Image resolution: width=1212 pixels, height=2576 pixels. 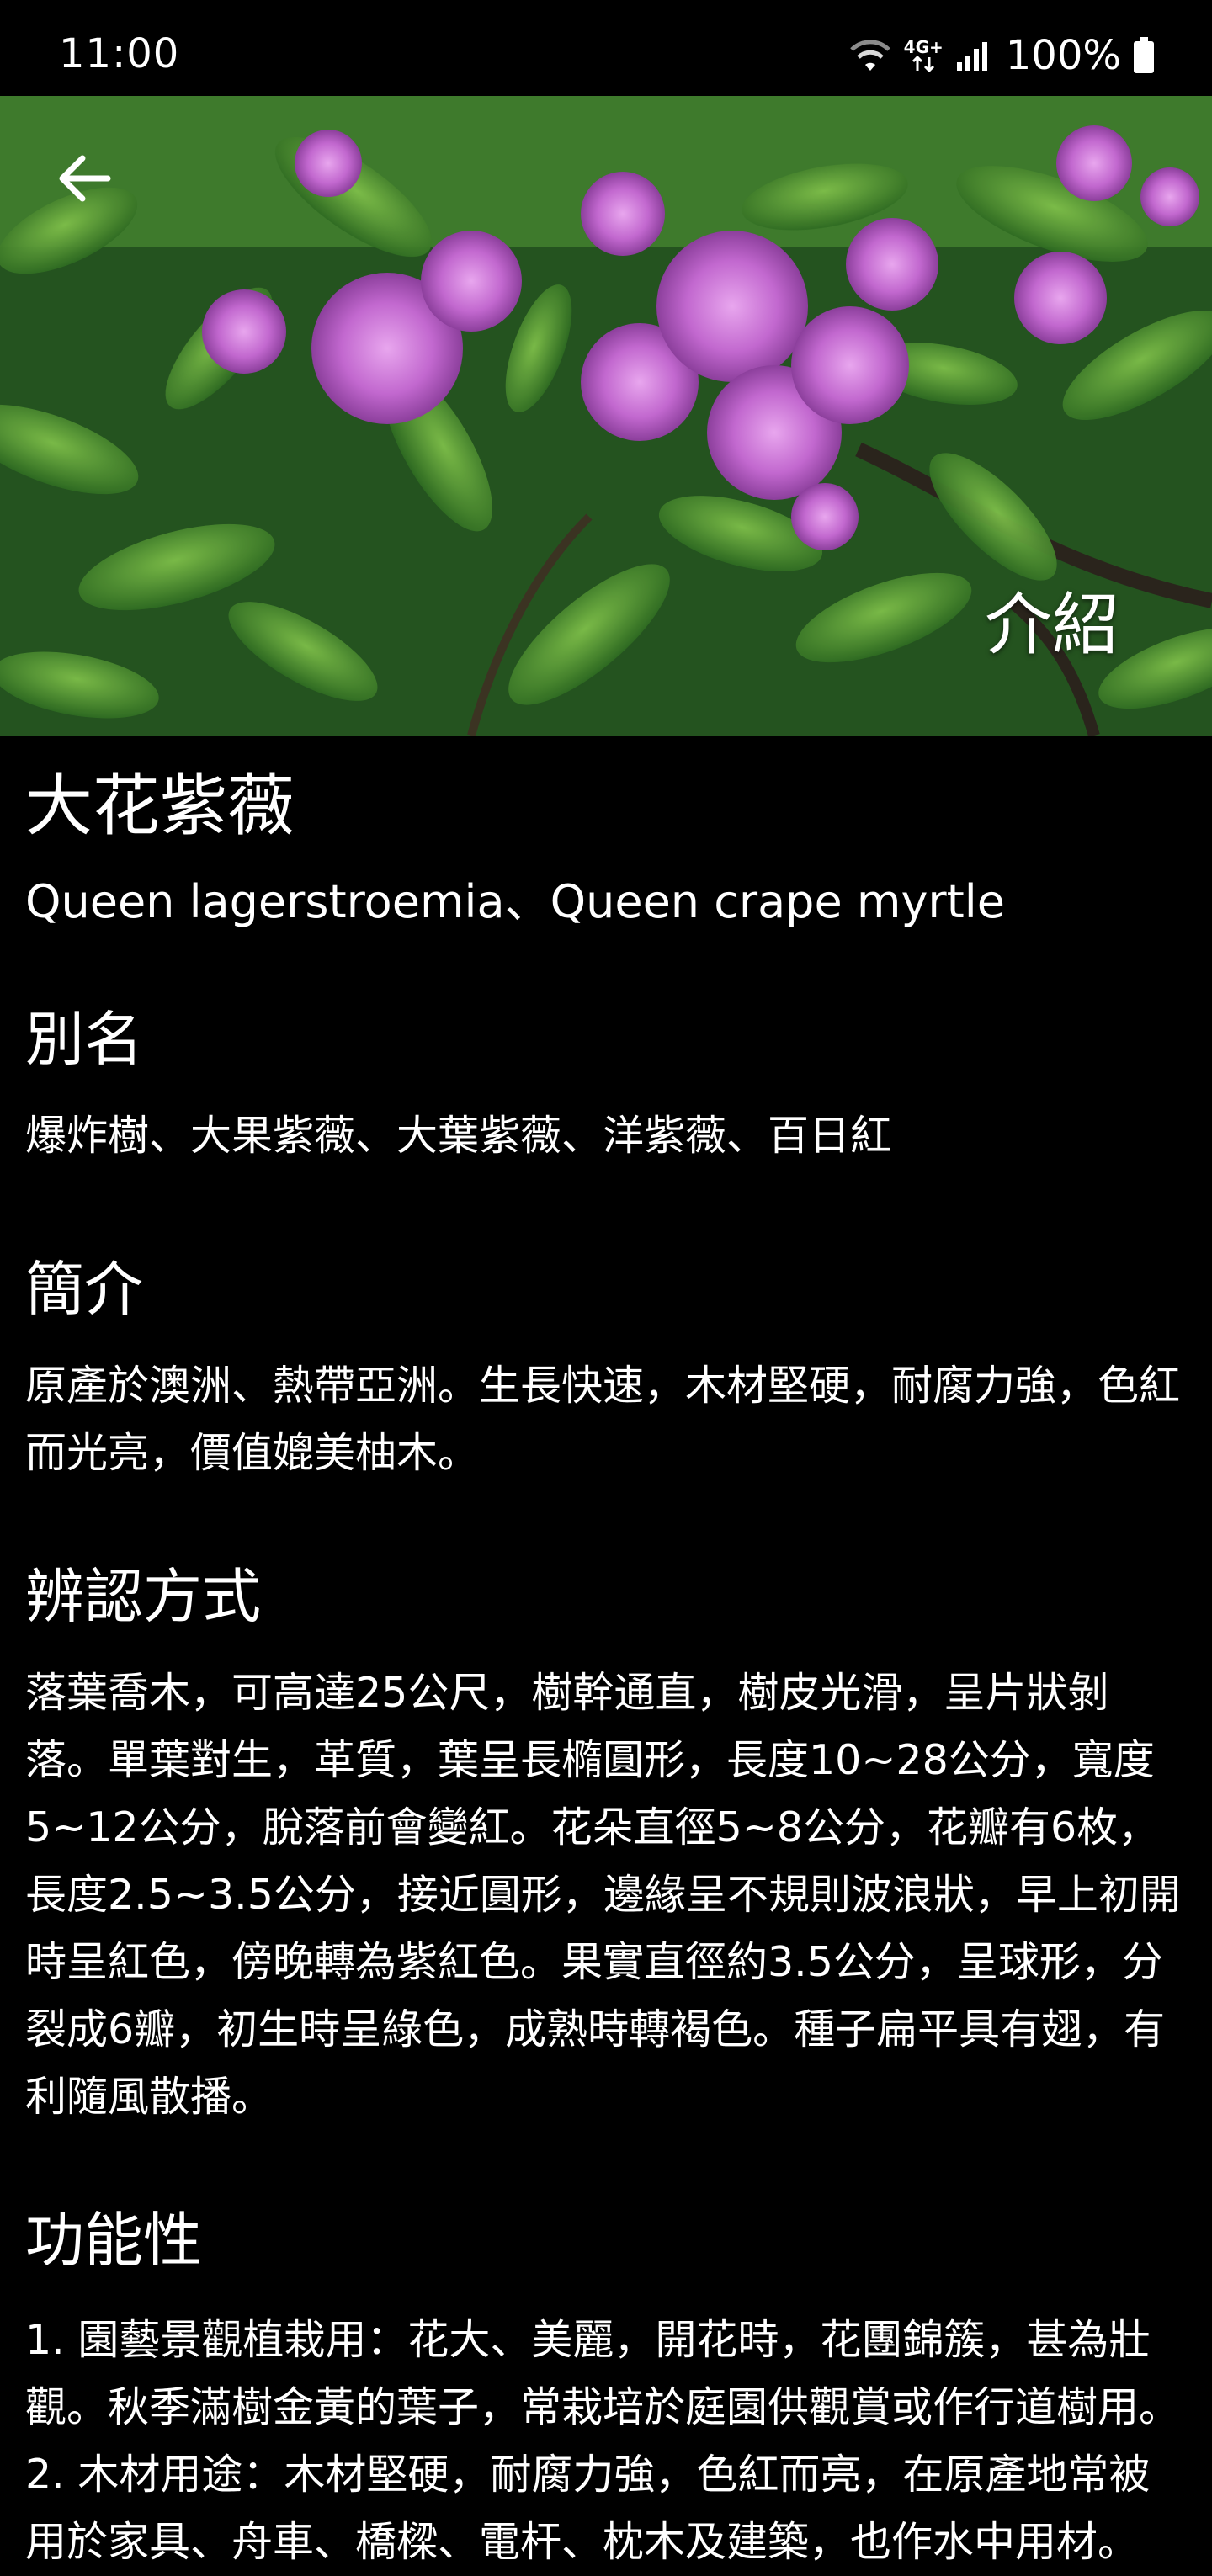 I want to click on plant-name: 大花紫薇, so click(x=160, y=806).